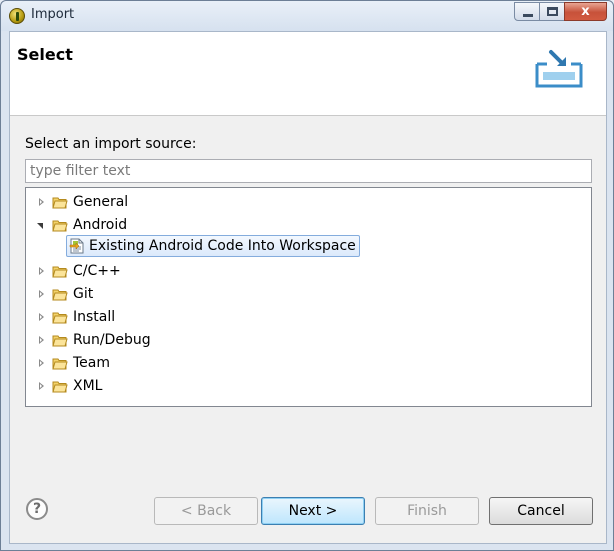  I want to click on tree-item-label: Team, so click(92, 363).